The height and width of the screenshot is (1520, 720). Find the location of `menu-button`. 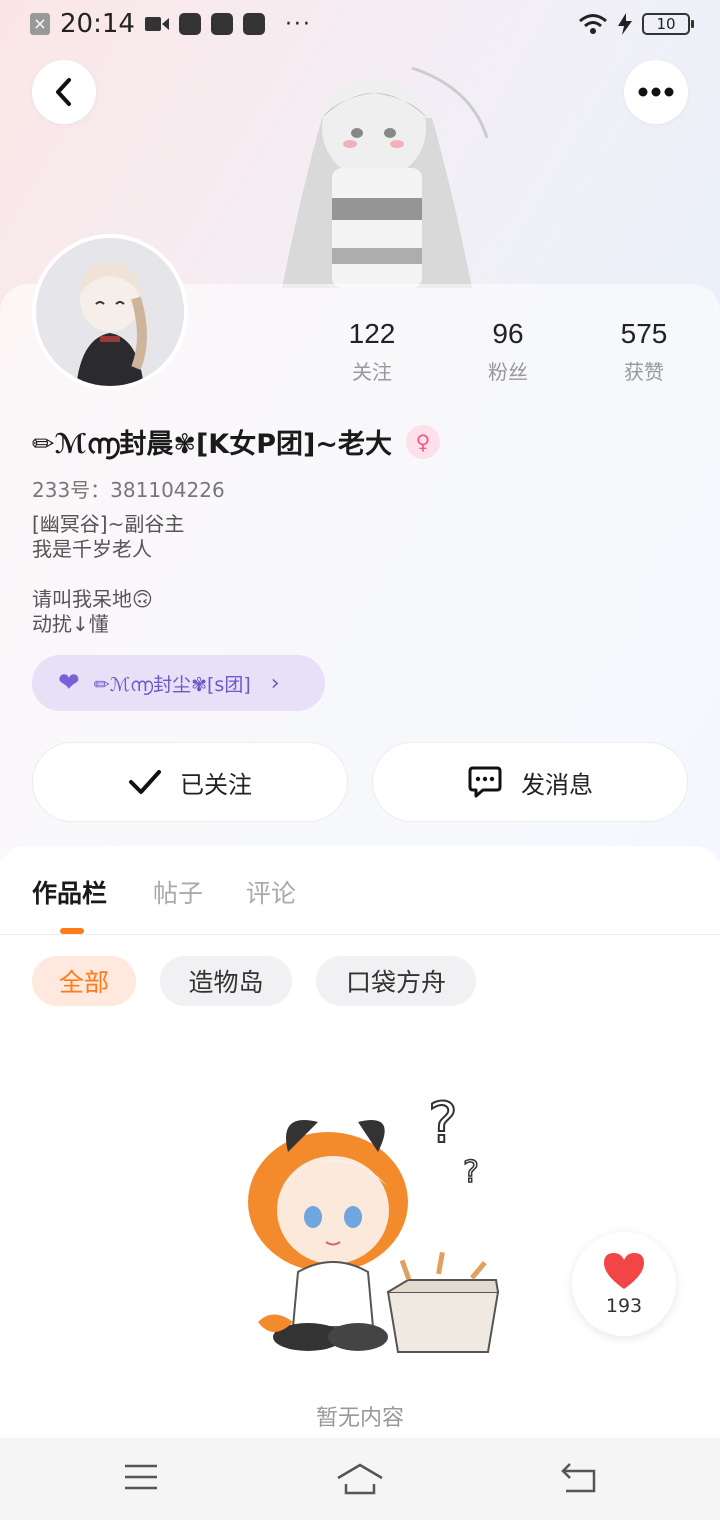

menu-button is located at coordinates (141, 1479).